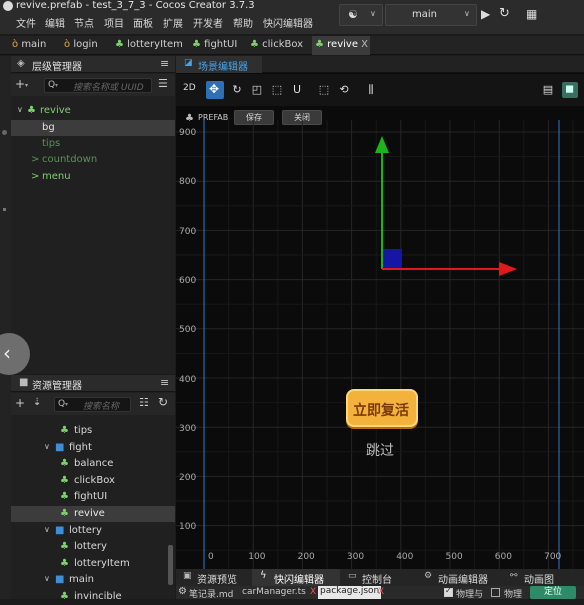 The width and height of the screenshot is (584, 605). I want to click on tab-login: ò login, so click(86, 45).